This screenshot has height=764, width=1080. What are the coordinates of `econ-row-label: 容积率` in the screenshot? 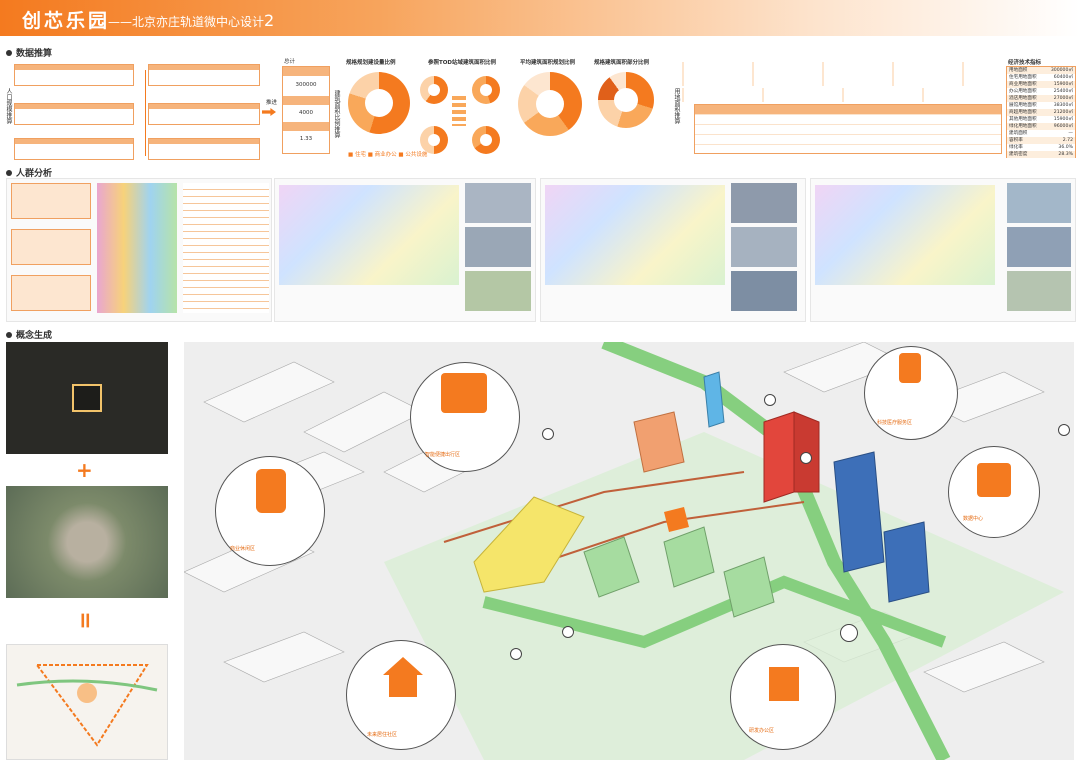 It's located at (1016, 140).